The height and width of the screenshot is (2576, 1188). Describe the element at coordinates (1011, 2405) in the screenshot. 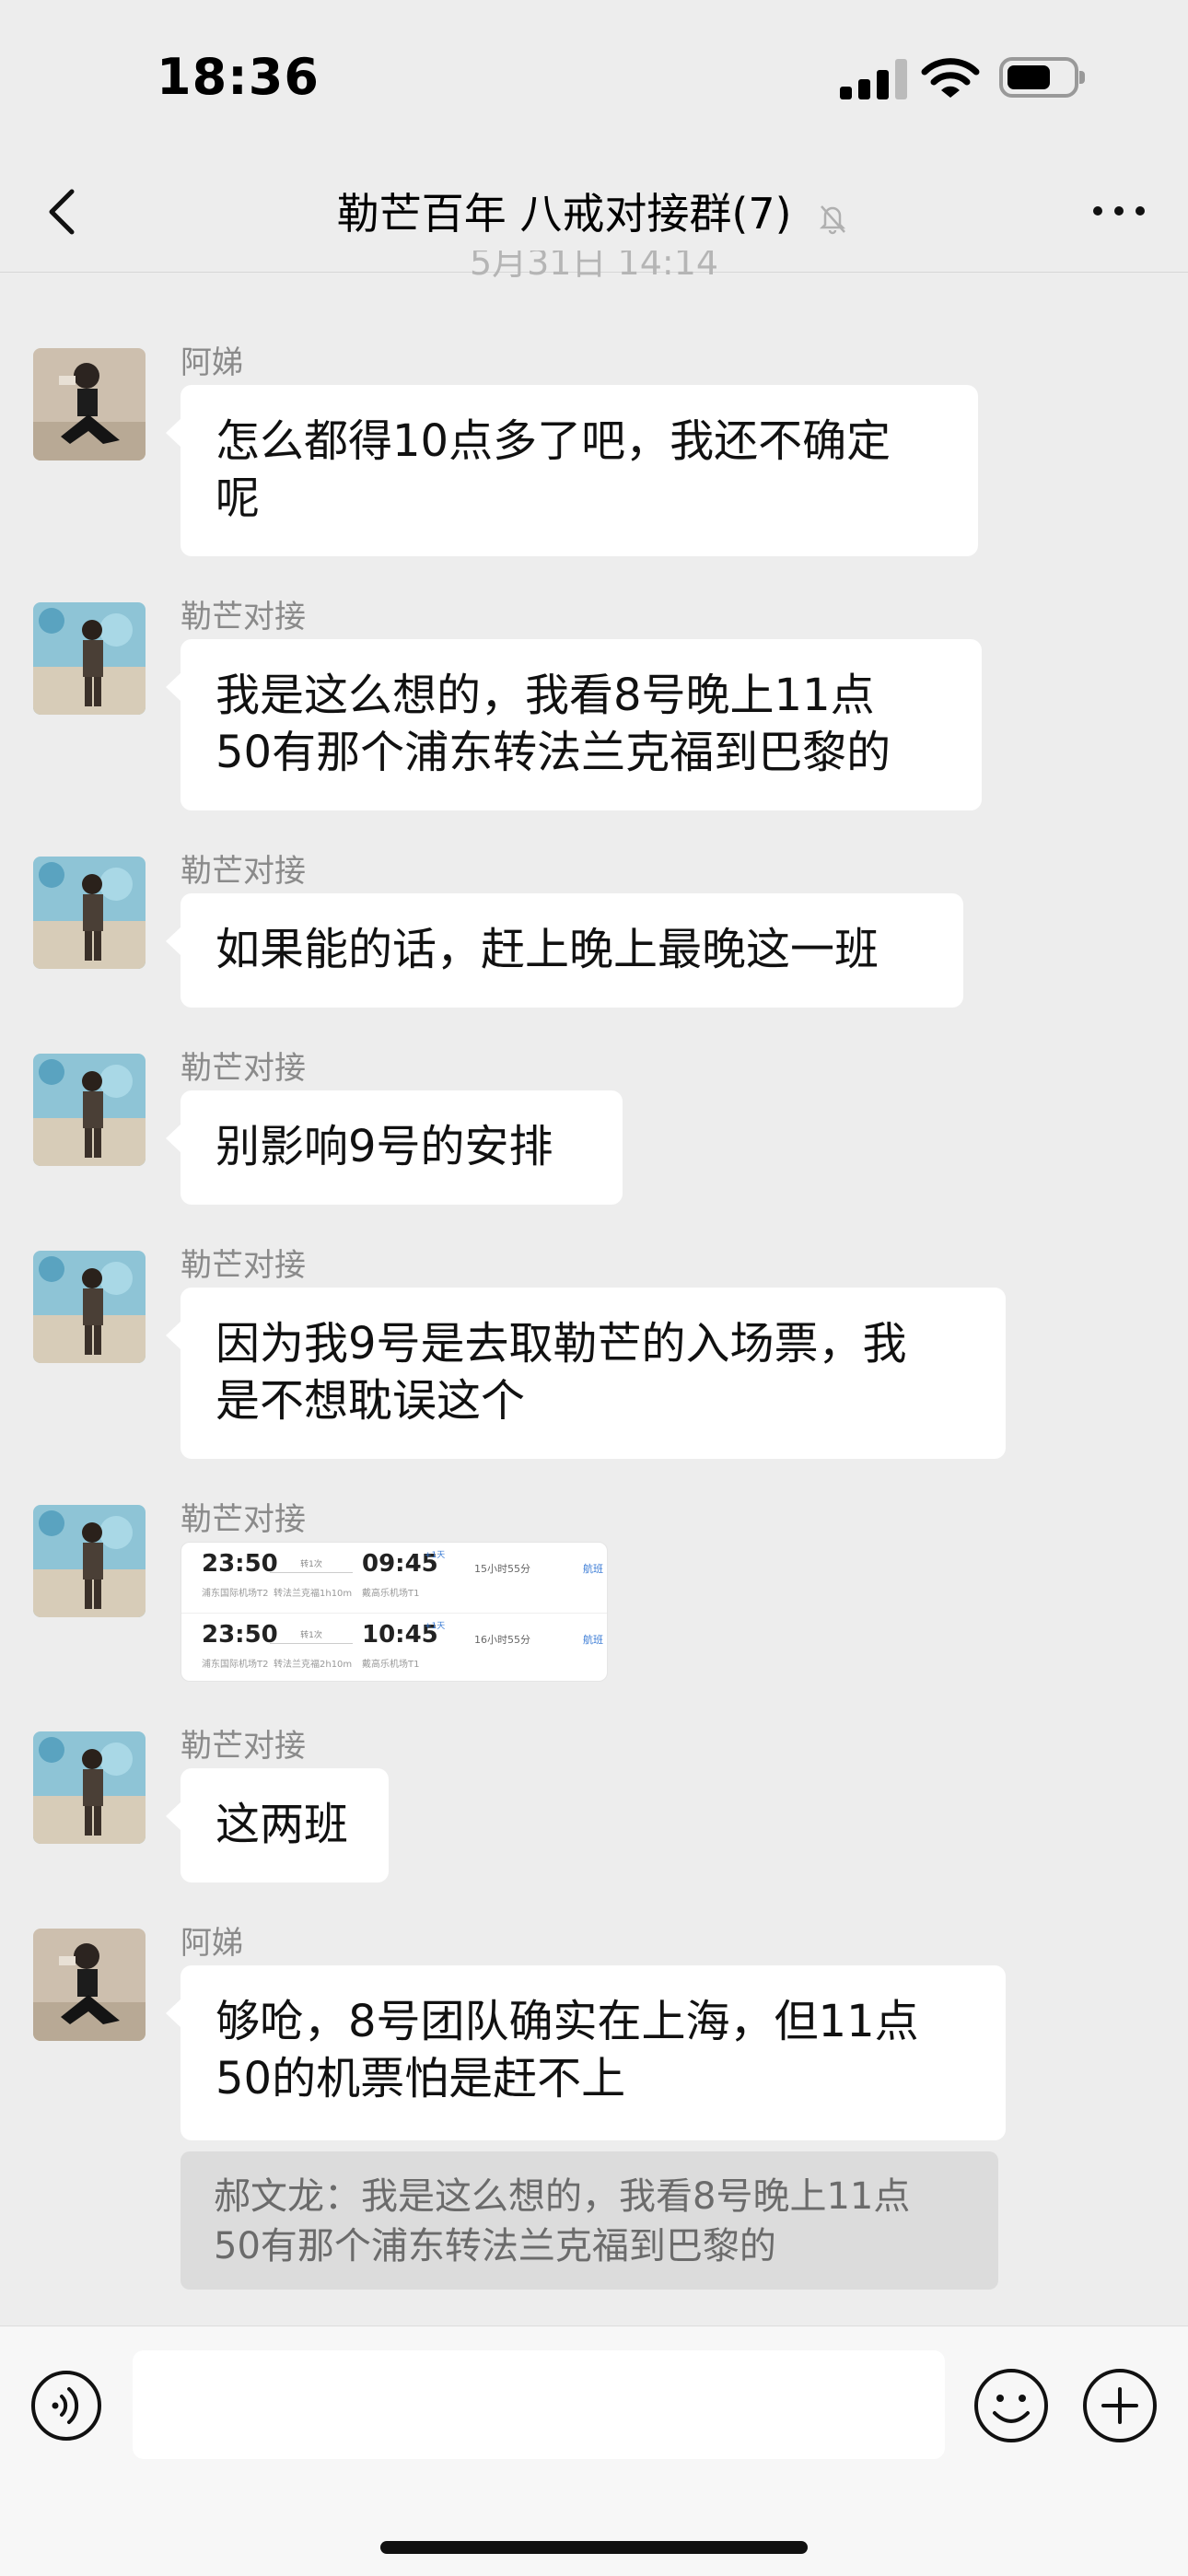

I see `emoji-icon` at that location.